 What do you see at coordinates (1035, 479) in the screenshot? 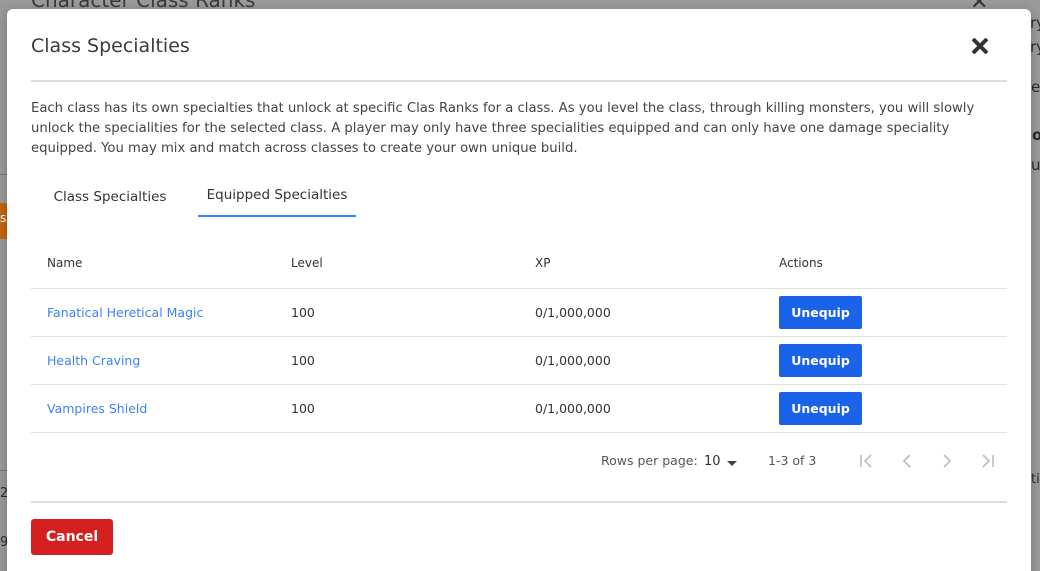
I see `background-fragment: ti` at bounding box center [1035, 479].